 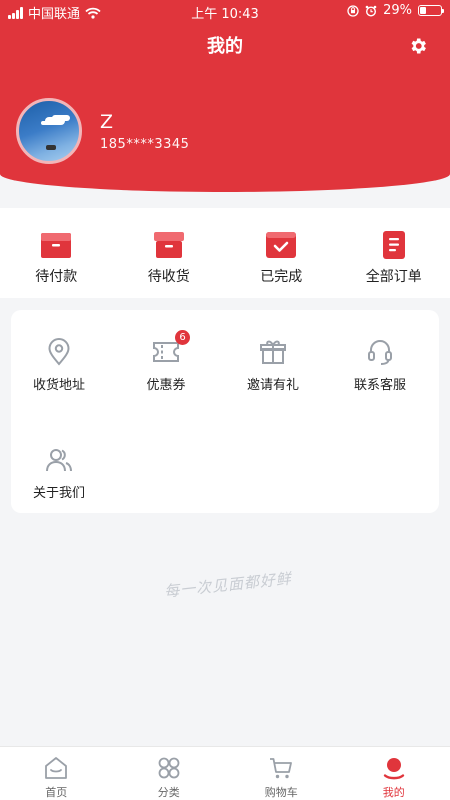 What do you see at coordinates (225, 46) in the screenshot?
I see `page-title: 我的` at bounding box center [225, 46].